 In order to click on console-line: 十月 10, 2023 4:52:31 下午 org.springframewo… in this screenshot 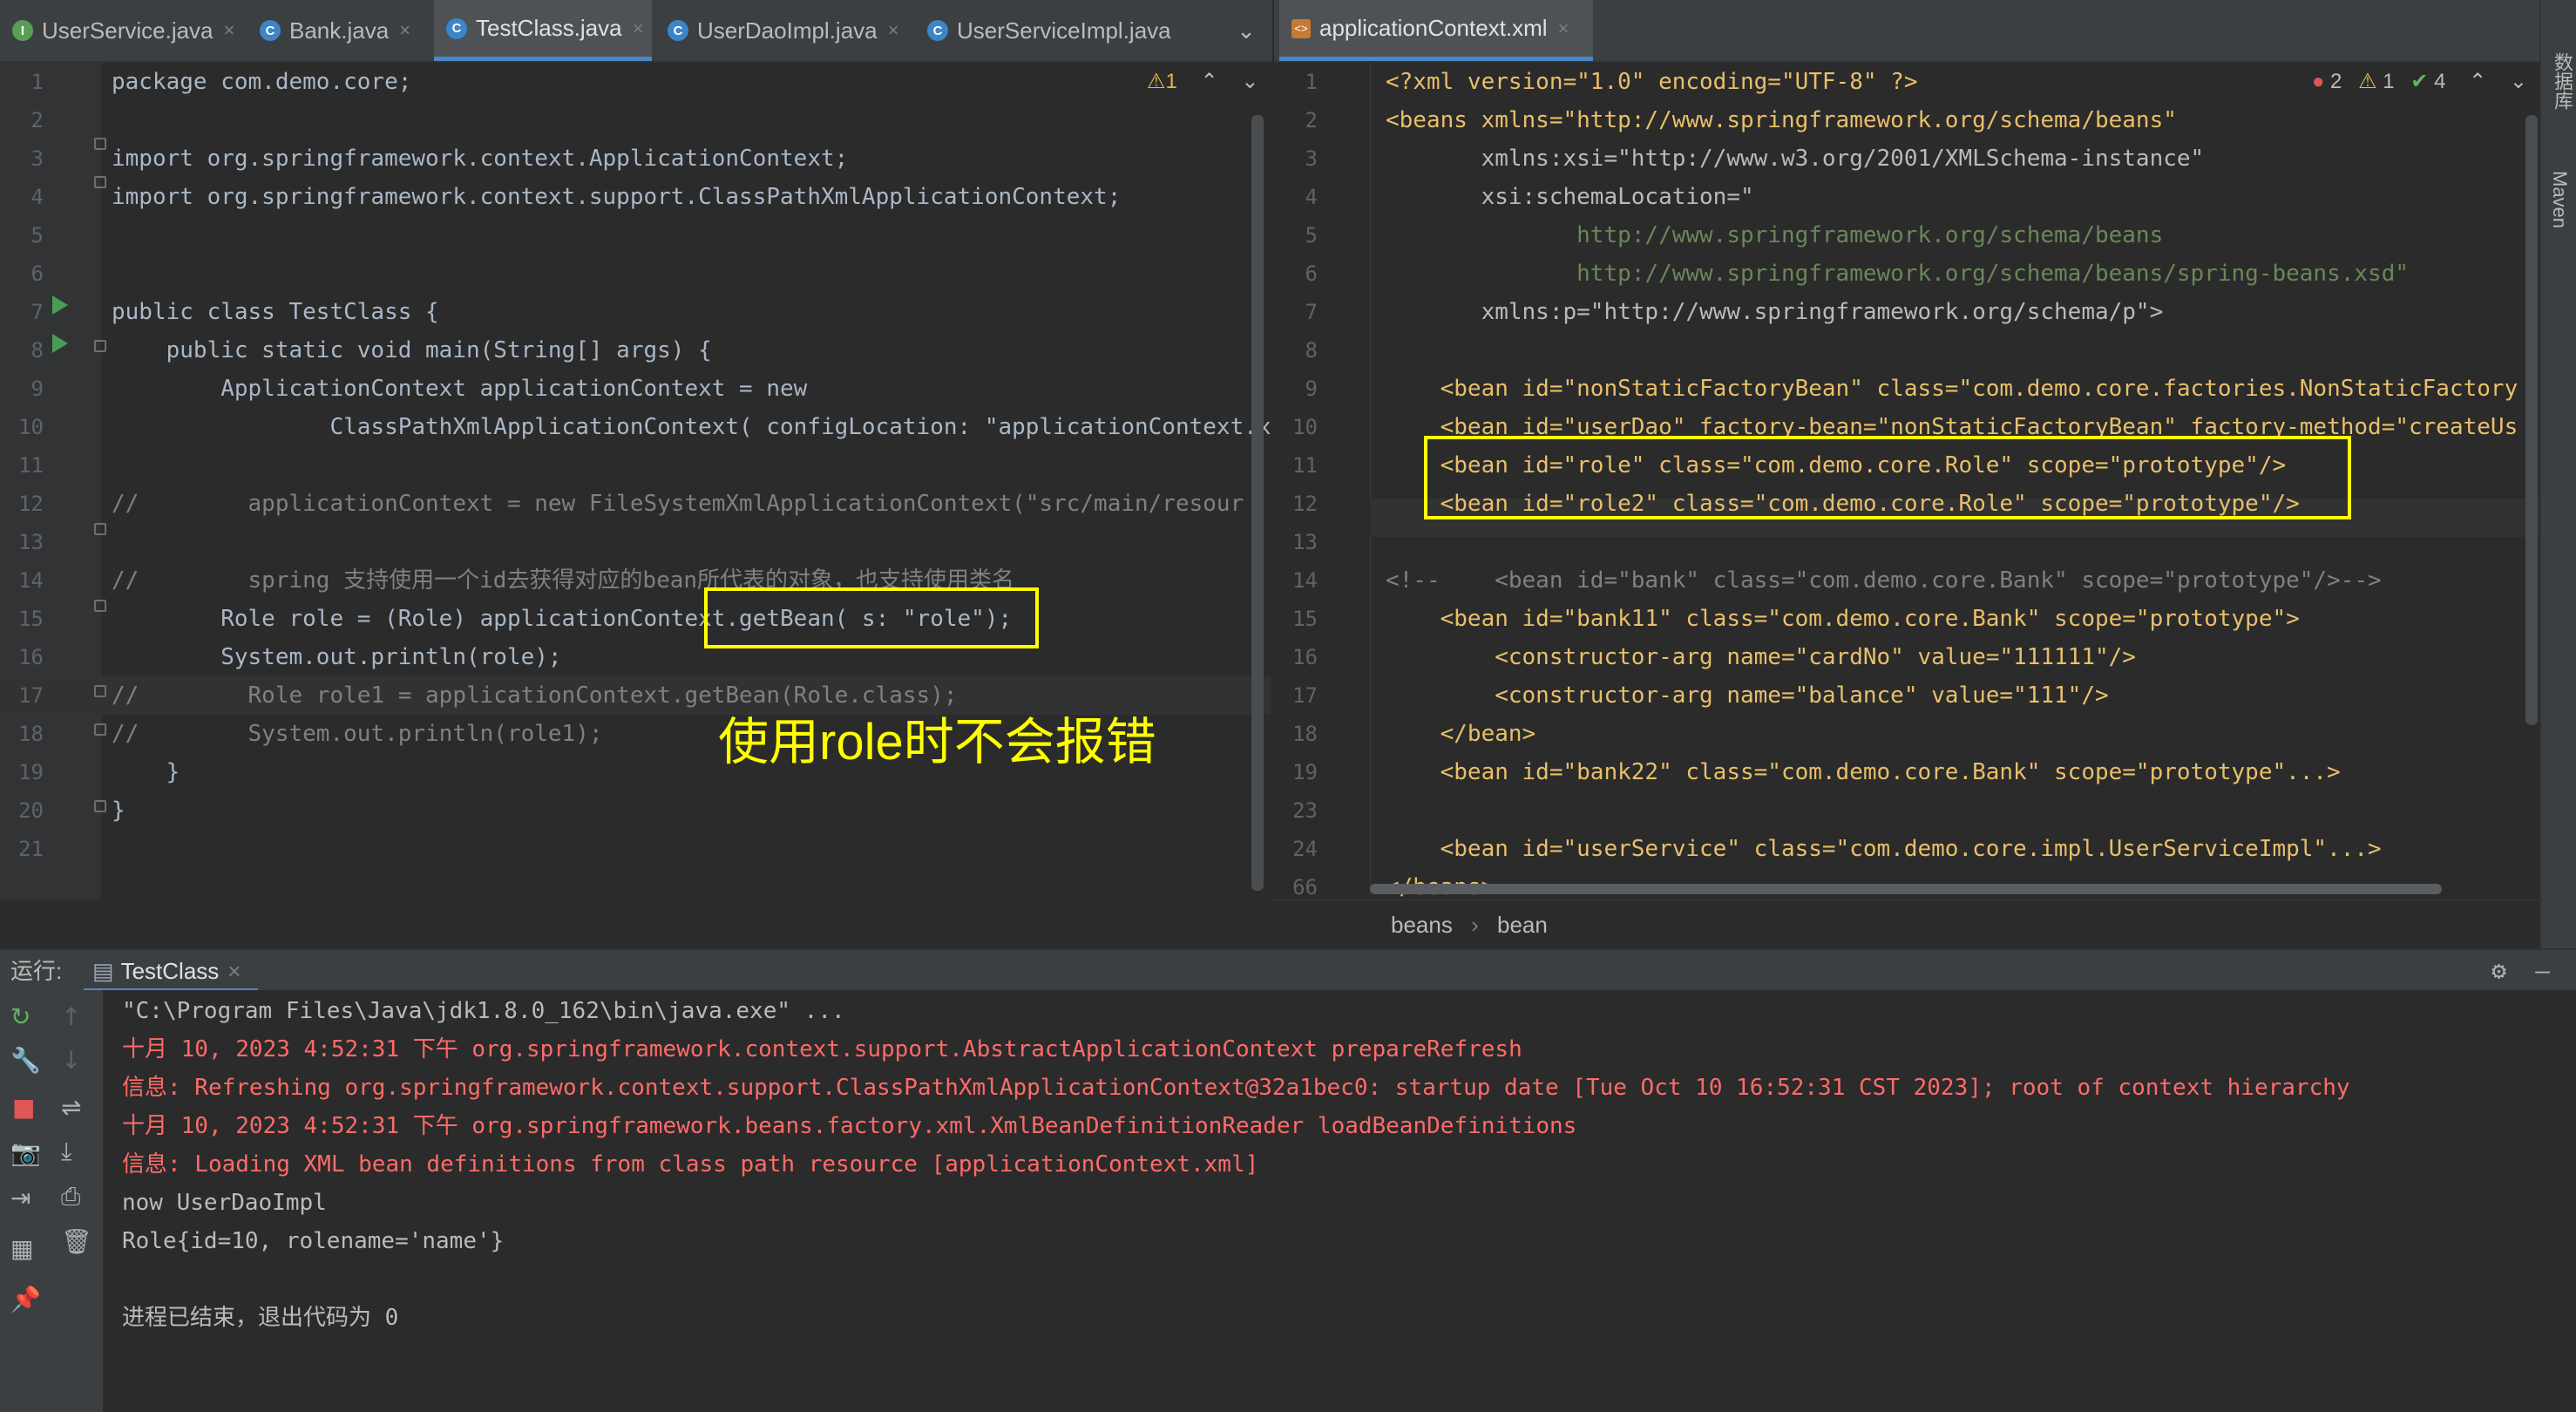, I will do `click(822, 1049)`.